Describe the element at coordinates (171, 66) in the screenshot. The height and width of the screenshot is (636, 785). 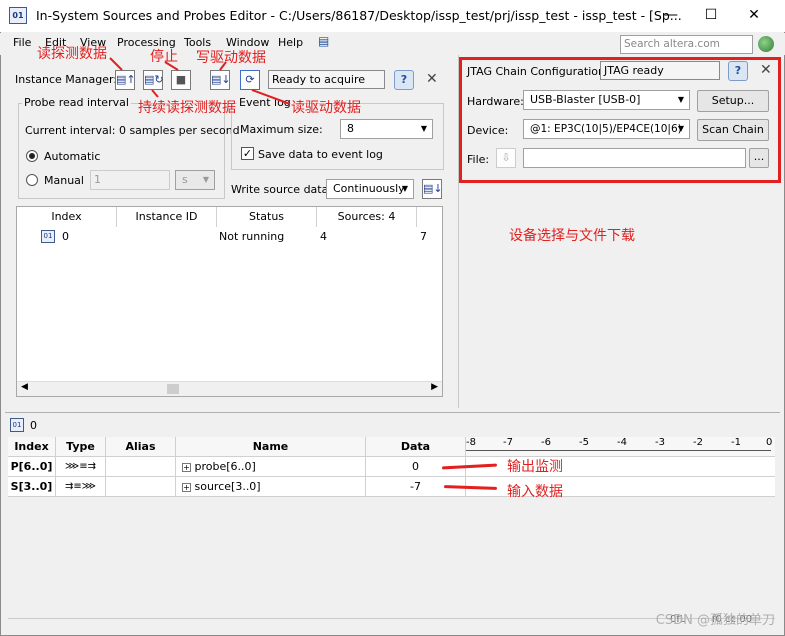
I see `arrow-stop` at that location.